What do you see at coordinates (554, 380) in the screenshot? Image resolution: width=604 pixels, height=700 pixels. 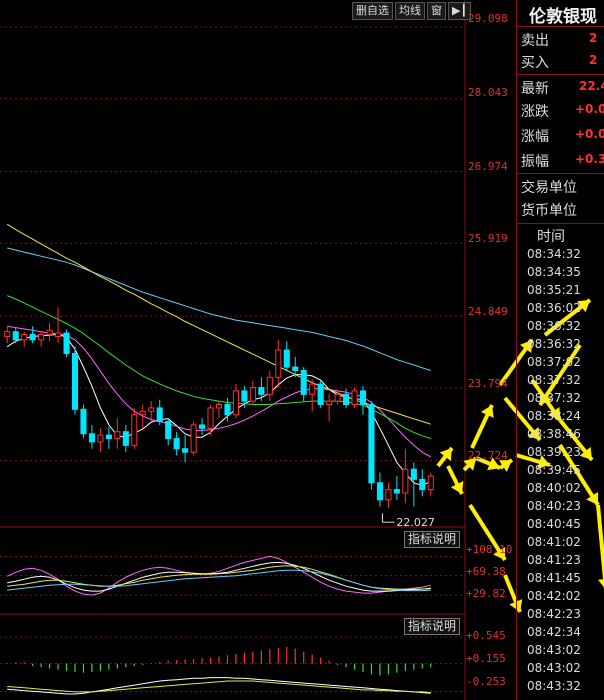 I see `trade-time: 08:37:32` at bounding box center [554, 380].